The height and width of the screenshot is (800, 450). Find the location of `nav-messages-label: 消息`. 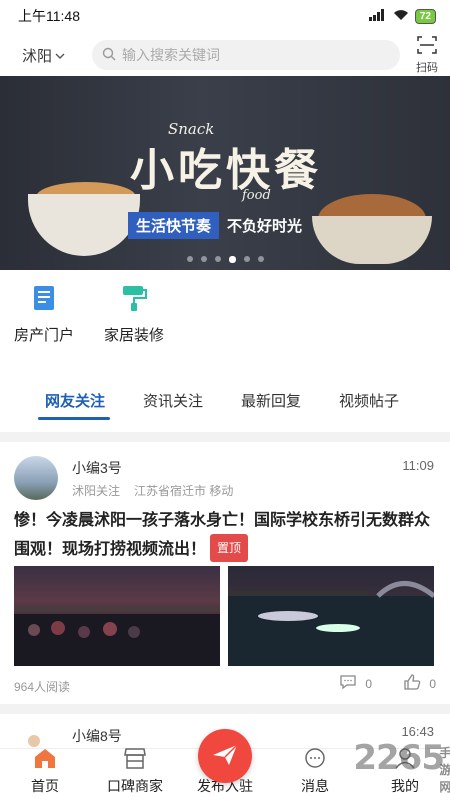

nav-messages-label: 消息 is located at coordinates (315, 786).